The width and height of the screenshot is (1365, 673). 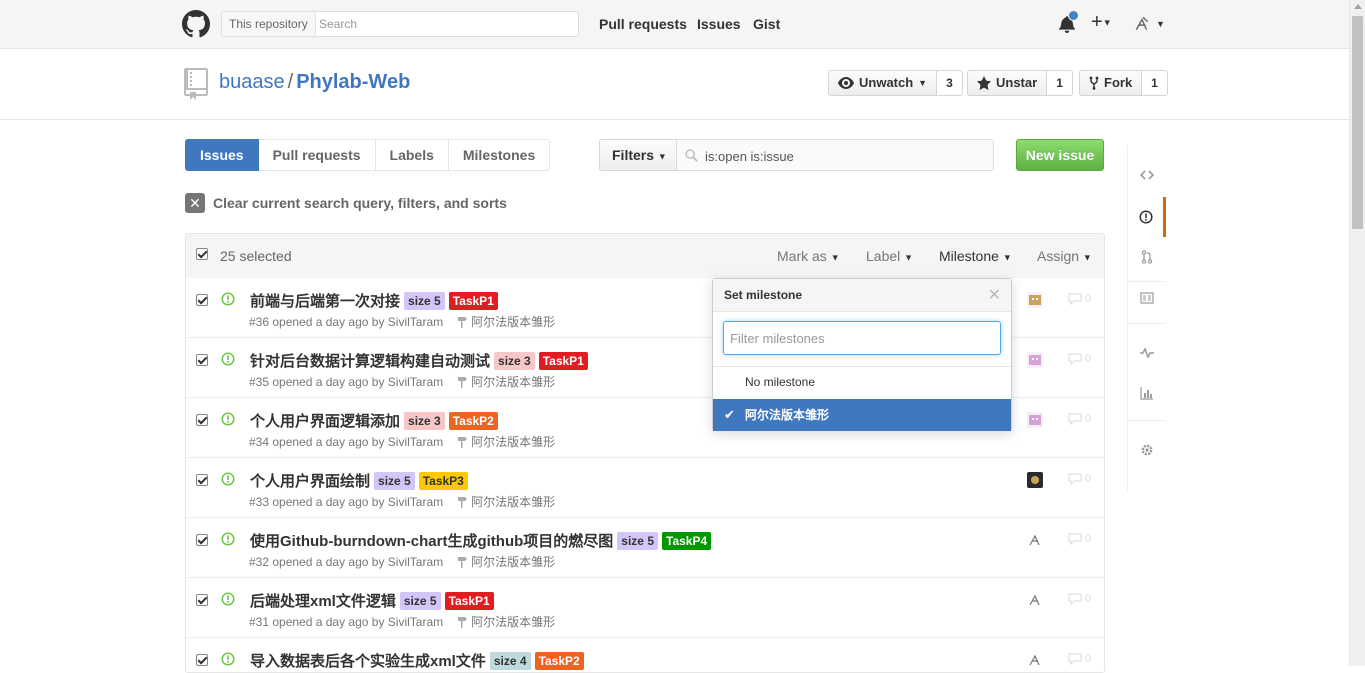 What do you see at coordinates (1147, 393) in the screenshot?
I see `rail-graphs` at bounding box center [1147, 393].